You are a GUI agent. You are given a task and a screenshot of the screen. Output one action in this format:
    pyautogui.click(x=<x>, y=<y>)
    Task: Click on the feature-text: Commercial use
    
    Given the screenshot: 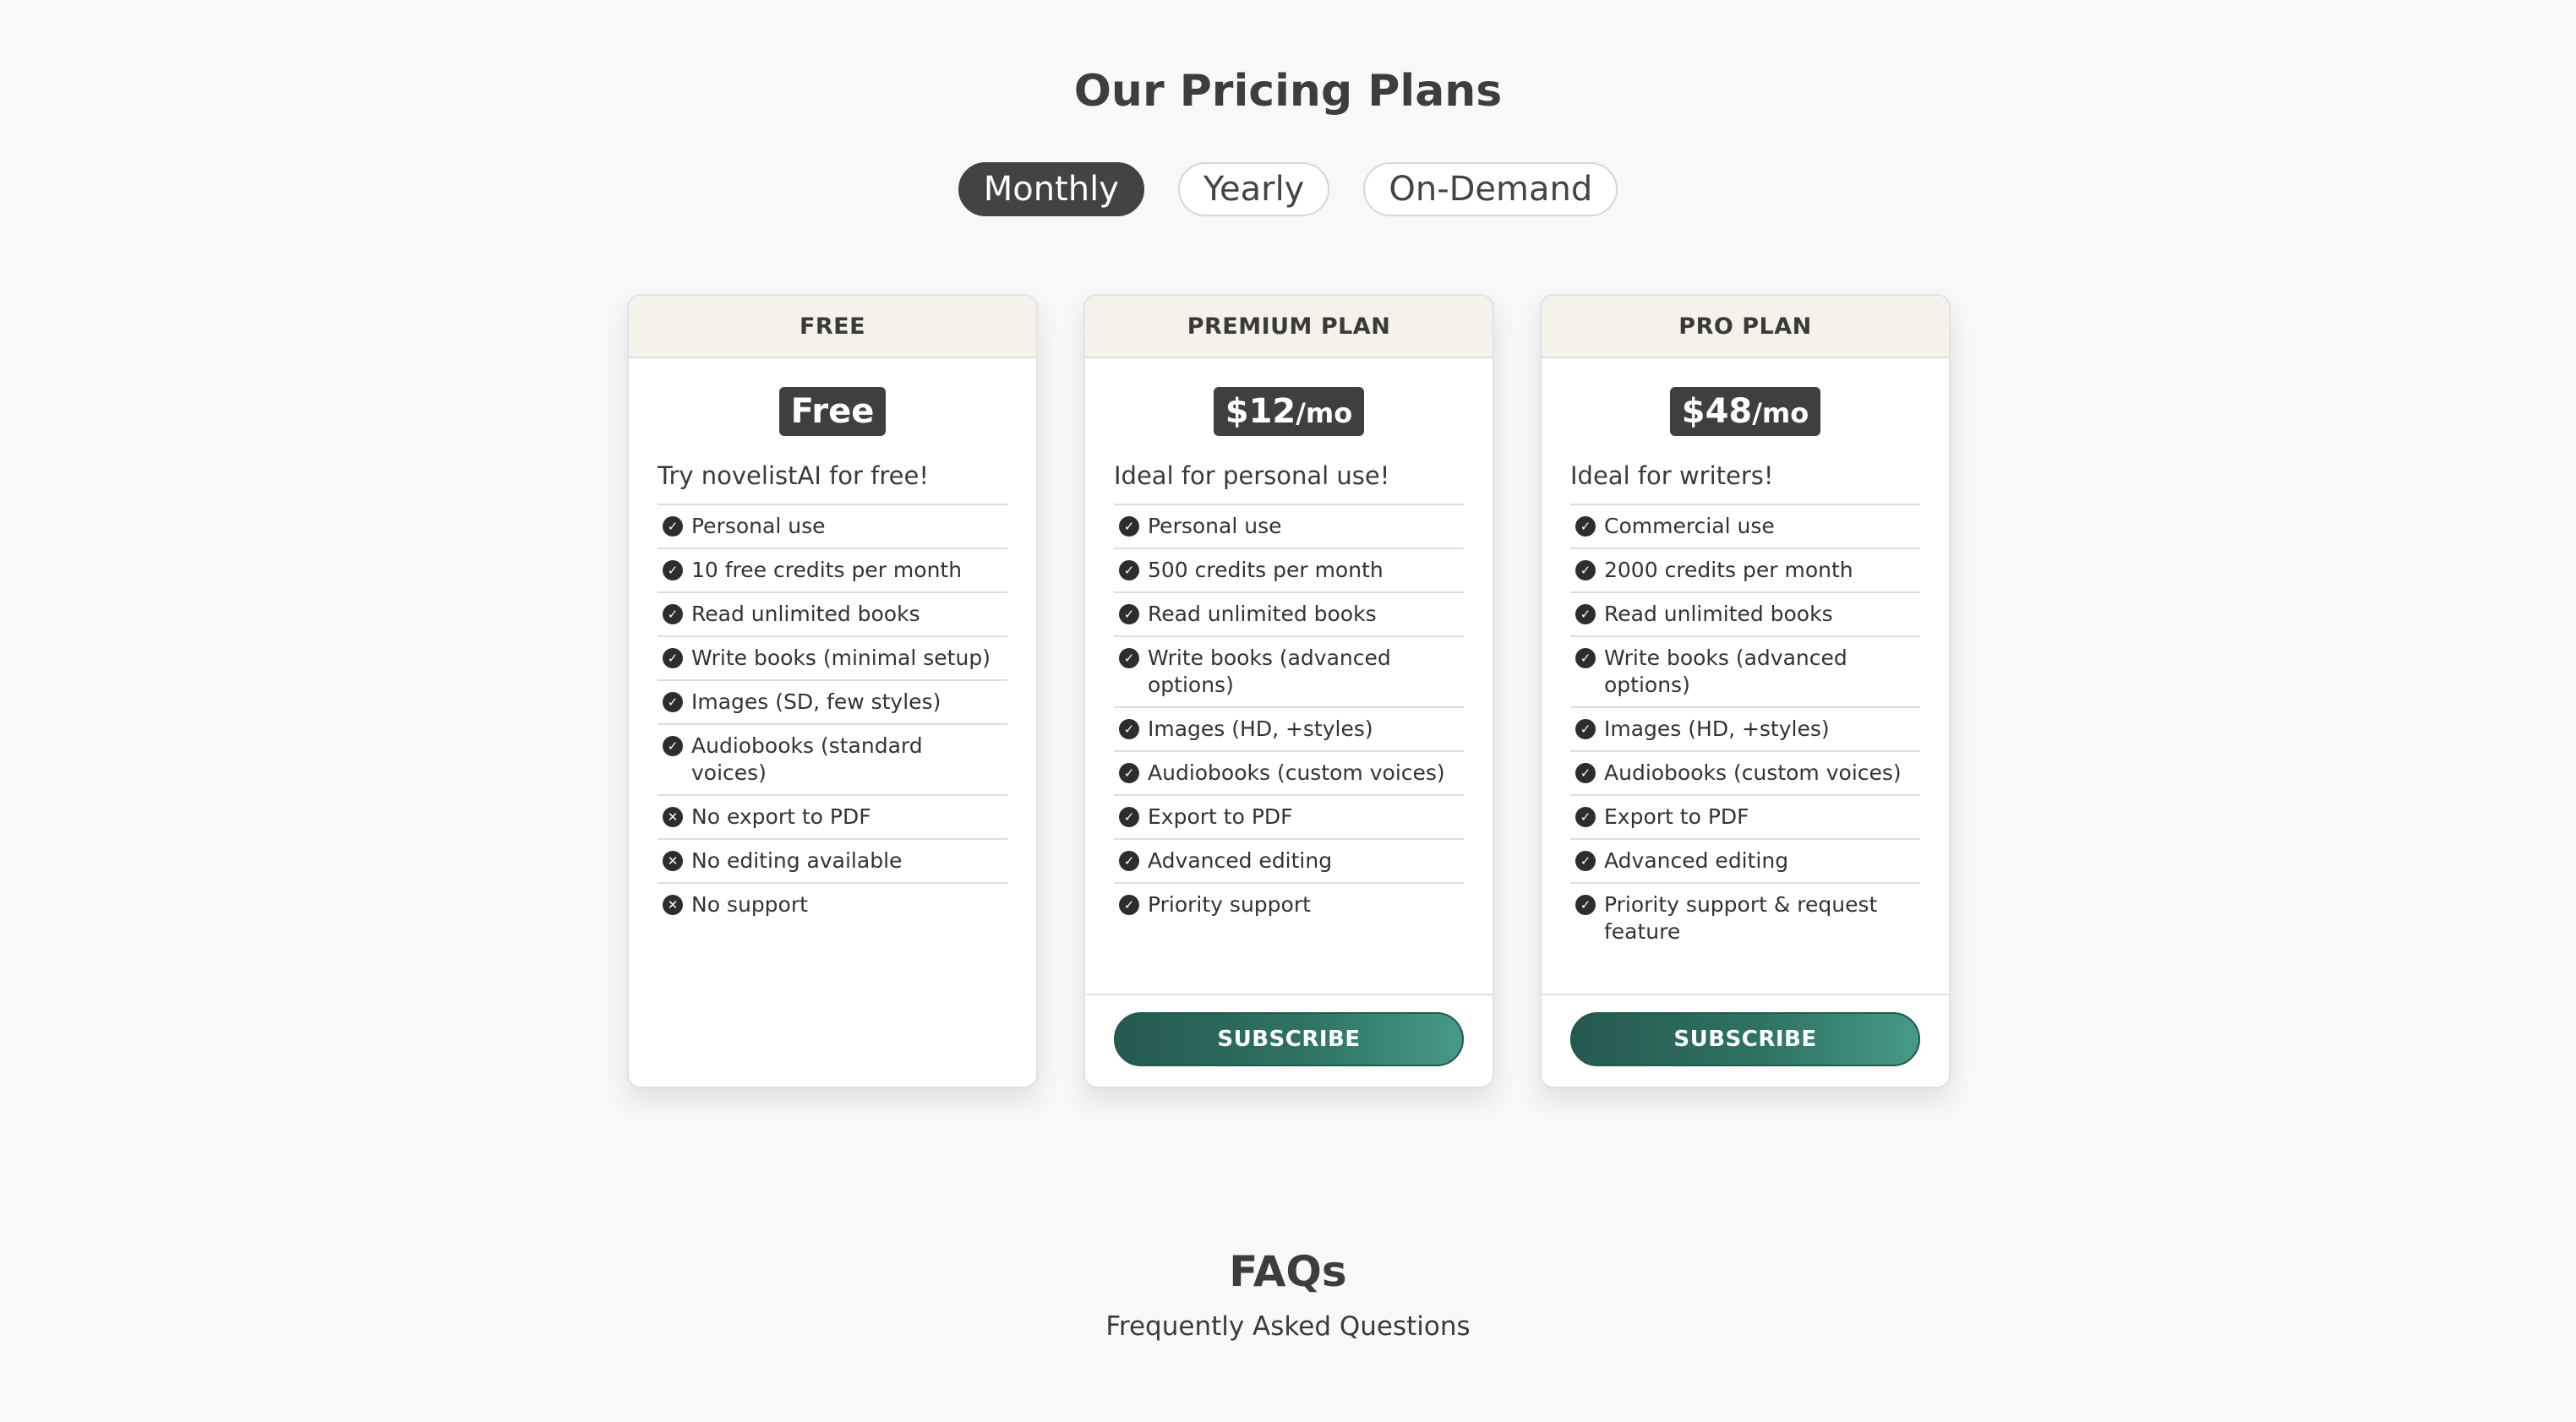 What is the action you would take?
    pyautogui.click(x=1689, y=526)
    